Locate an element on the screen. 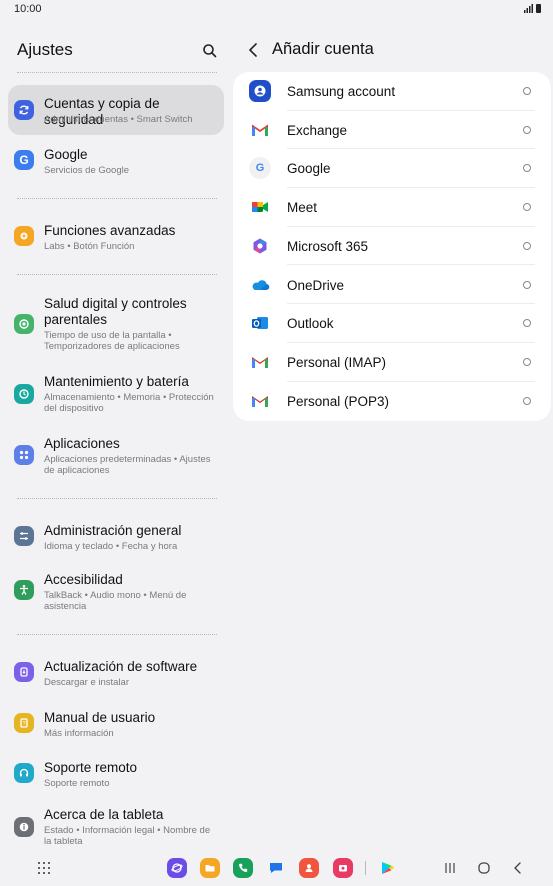  settings-item-remote-support: Soporte remoto Soporte remoto is located at coordinates (116, 773).